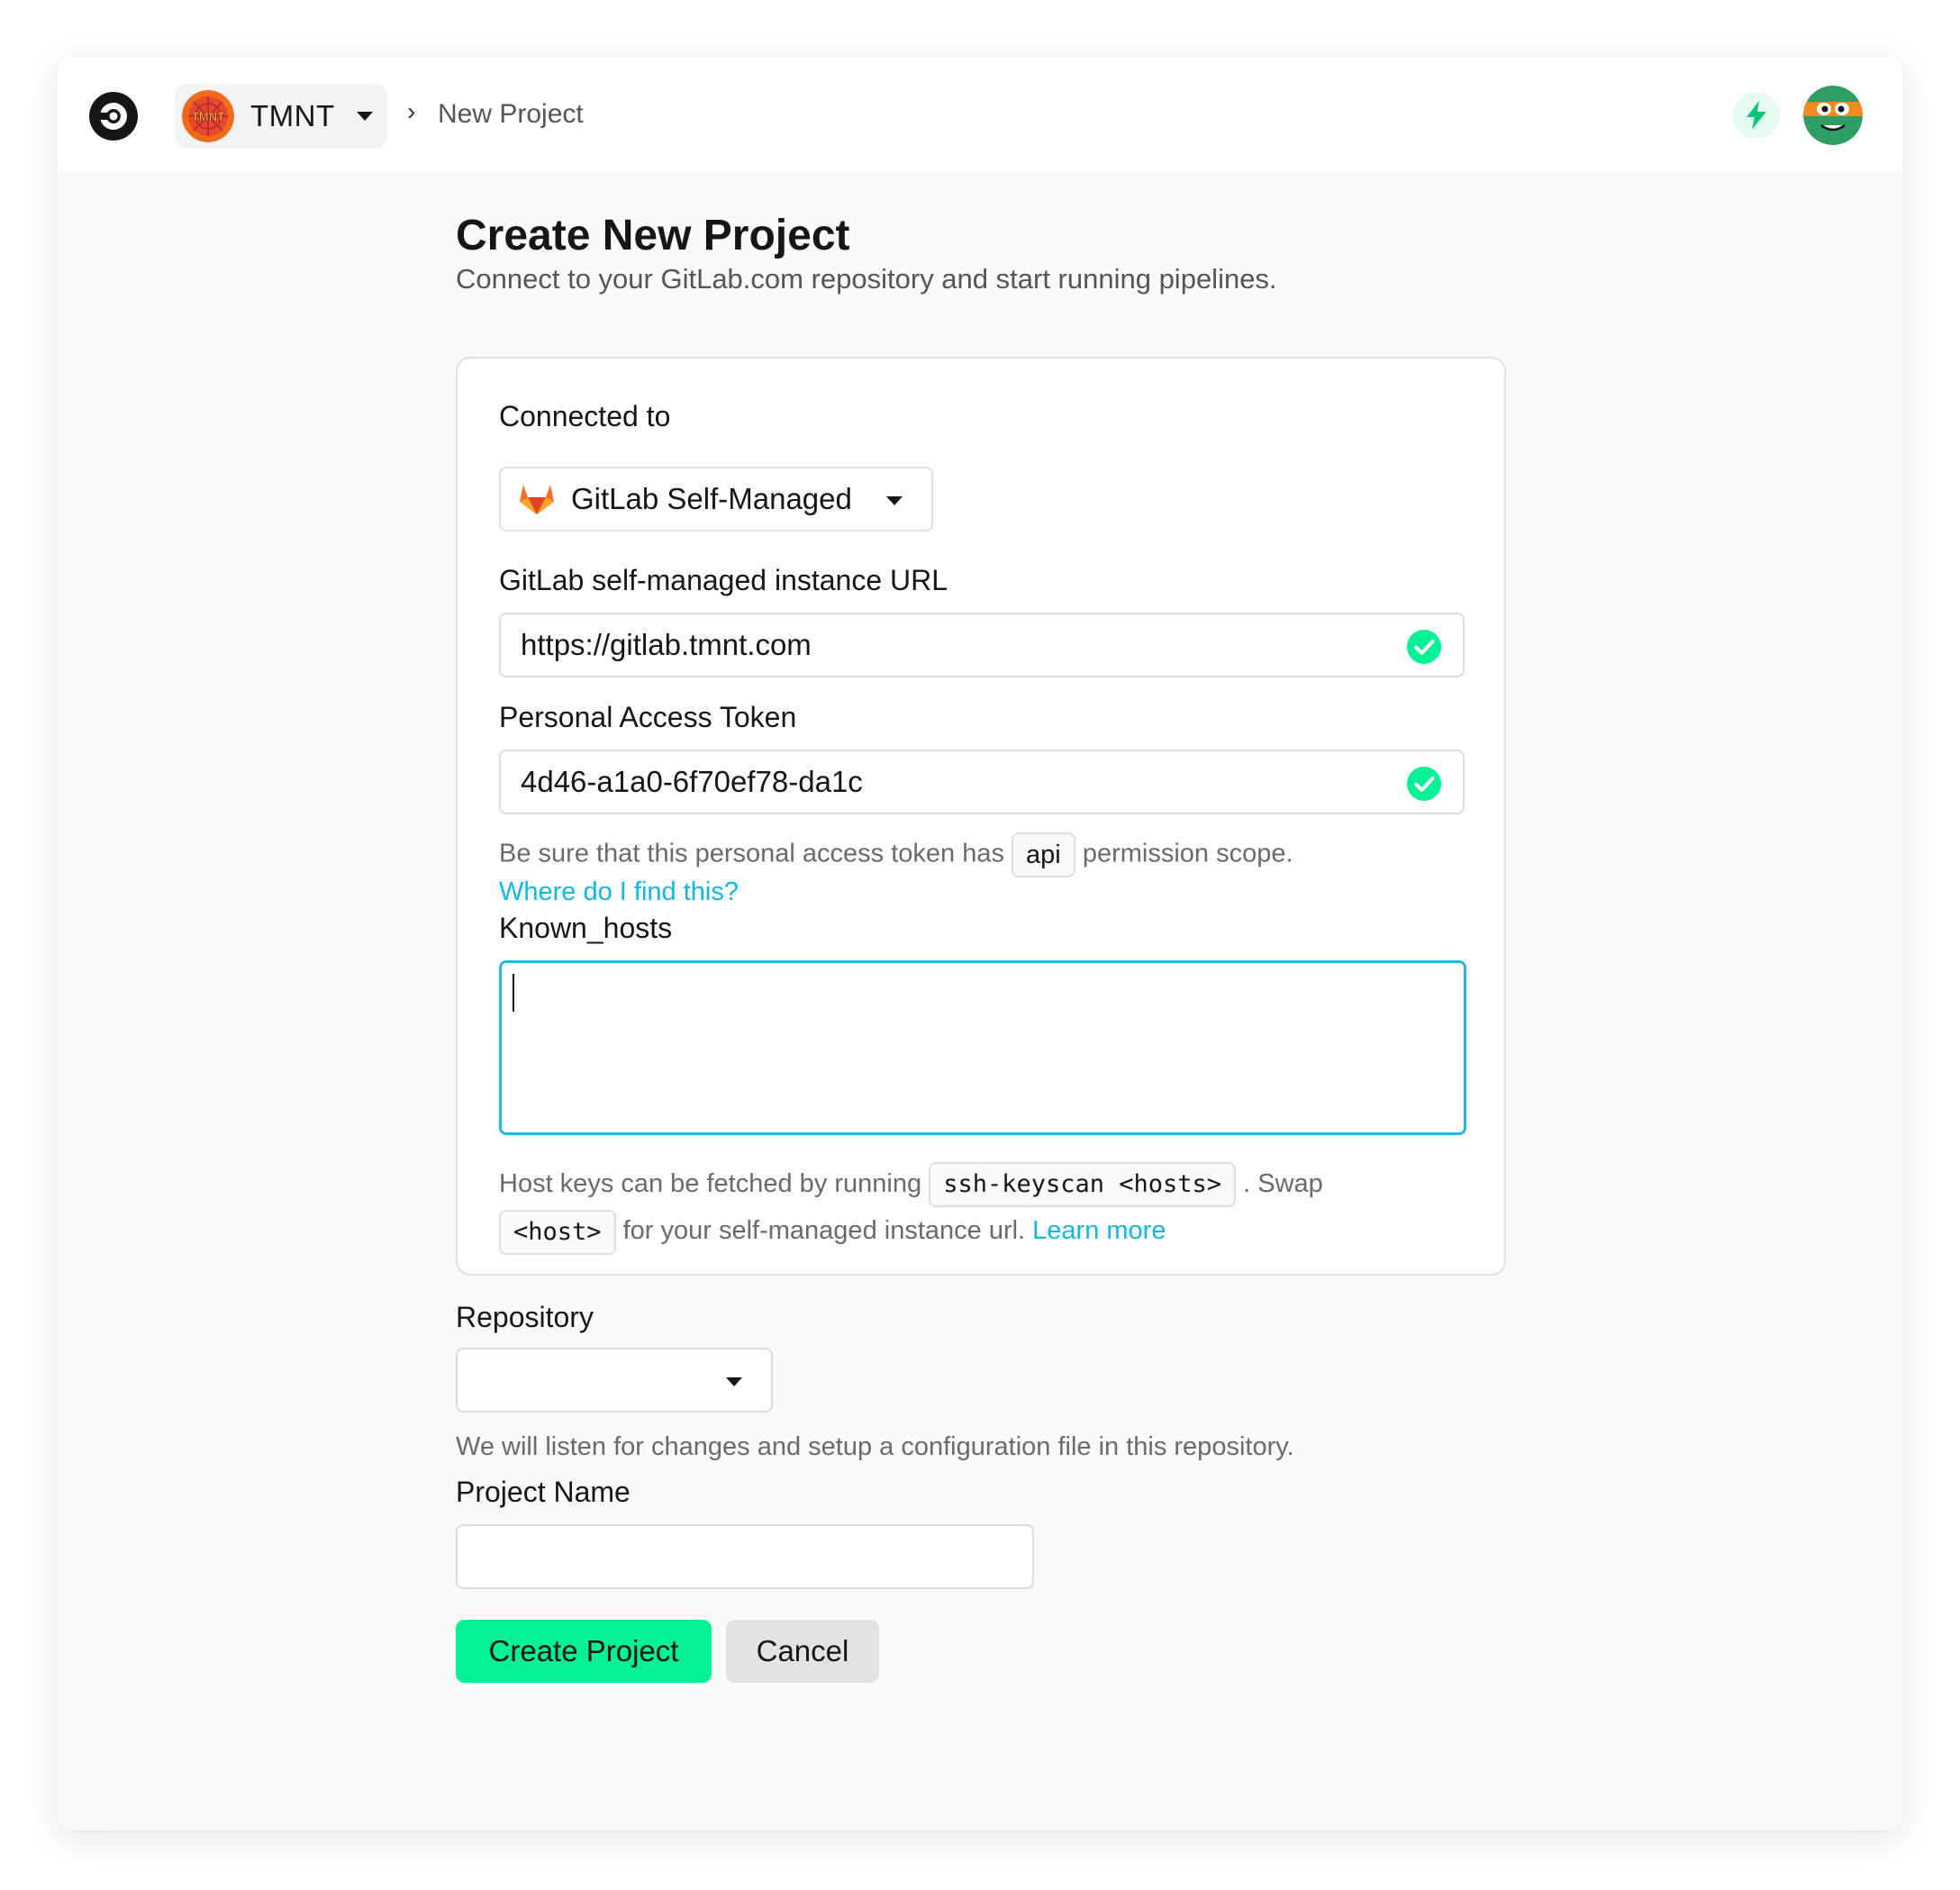 Image resolution: width=1960 pixels, height=1890 pixels. I want to click on user-avatar, so click(1833, 115).